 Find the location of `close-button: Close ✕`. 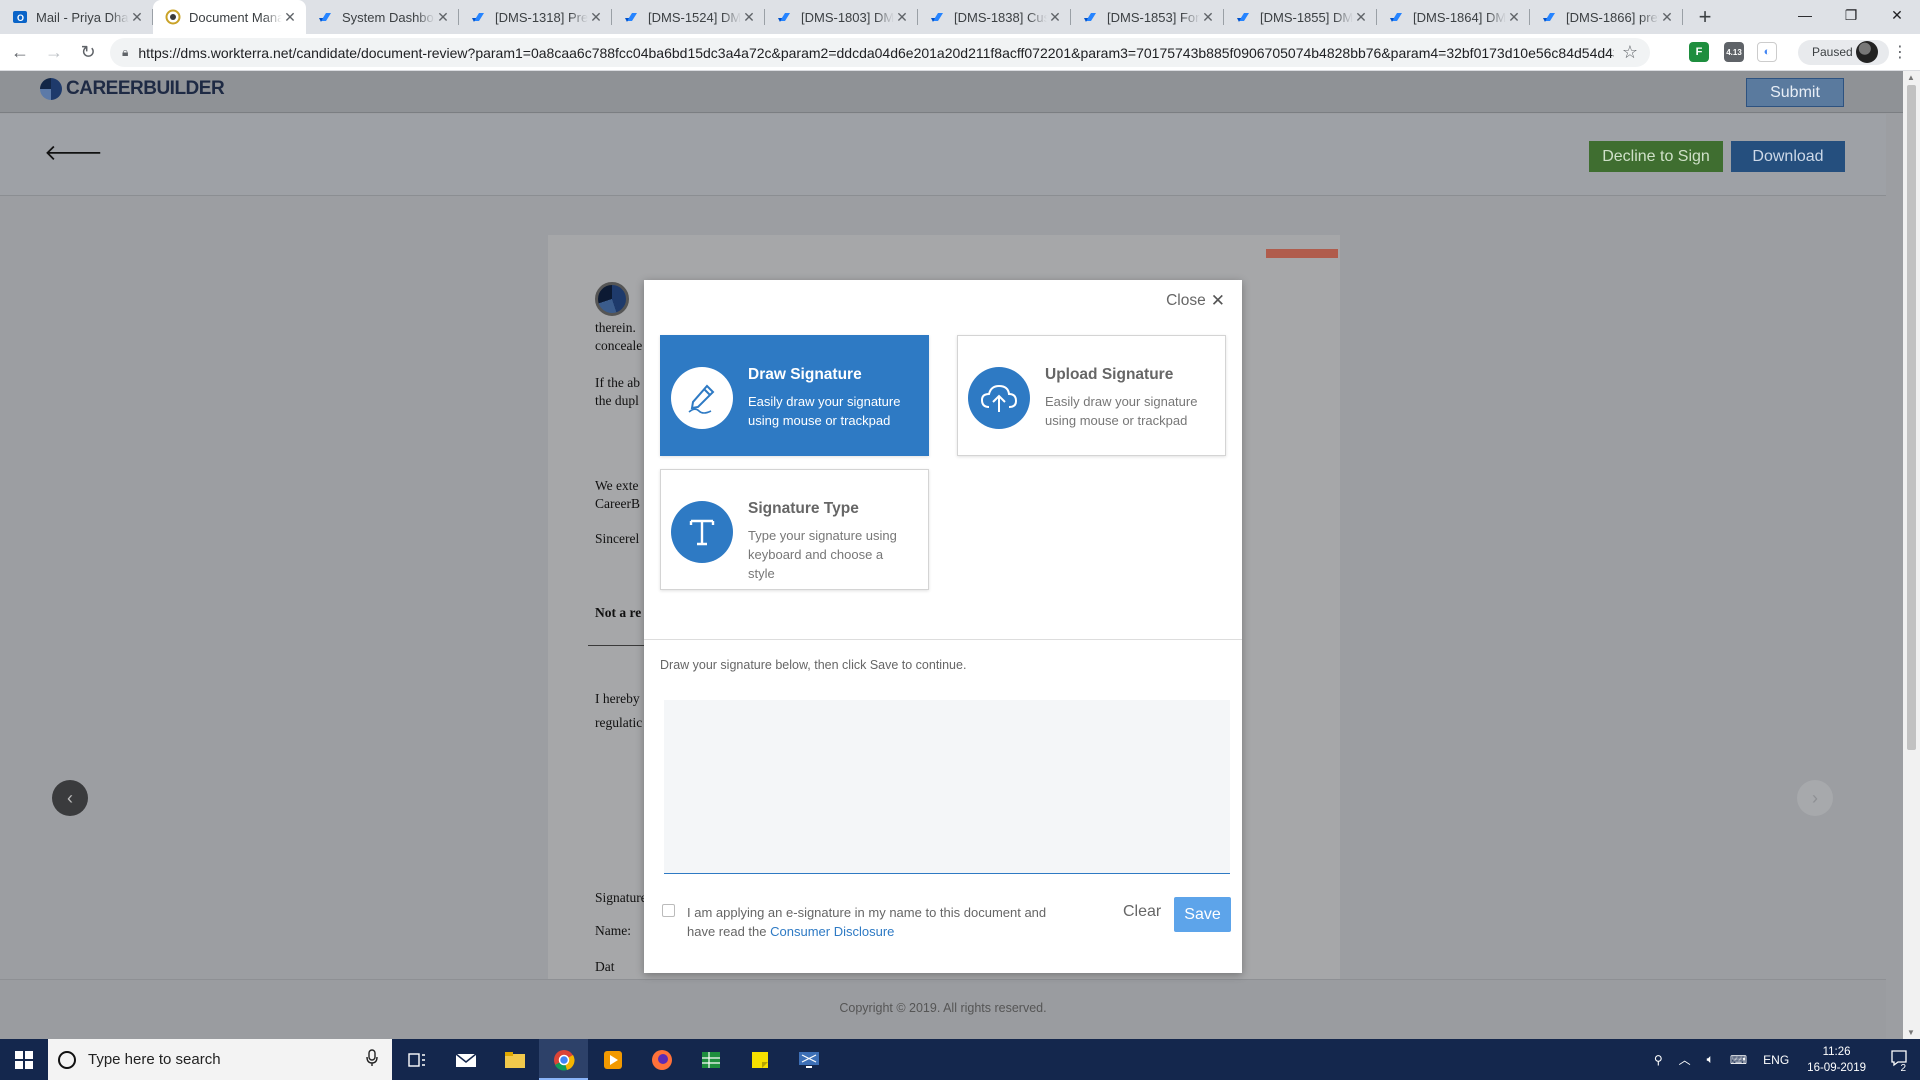

close-button: Close ✕ is located at coordinates (1195, 301).